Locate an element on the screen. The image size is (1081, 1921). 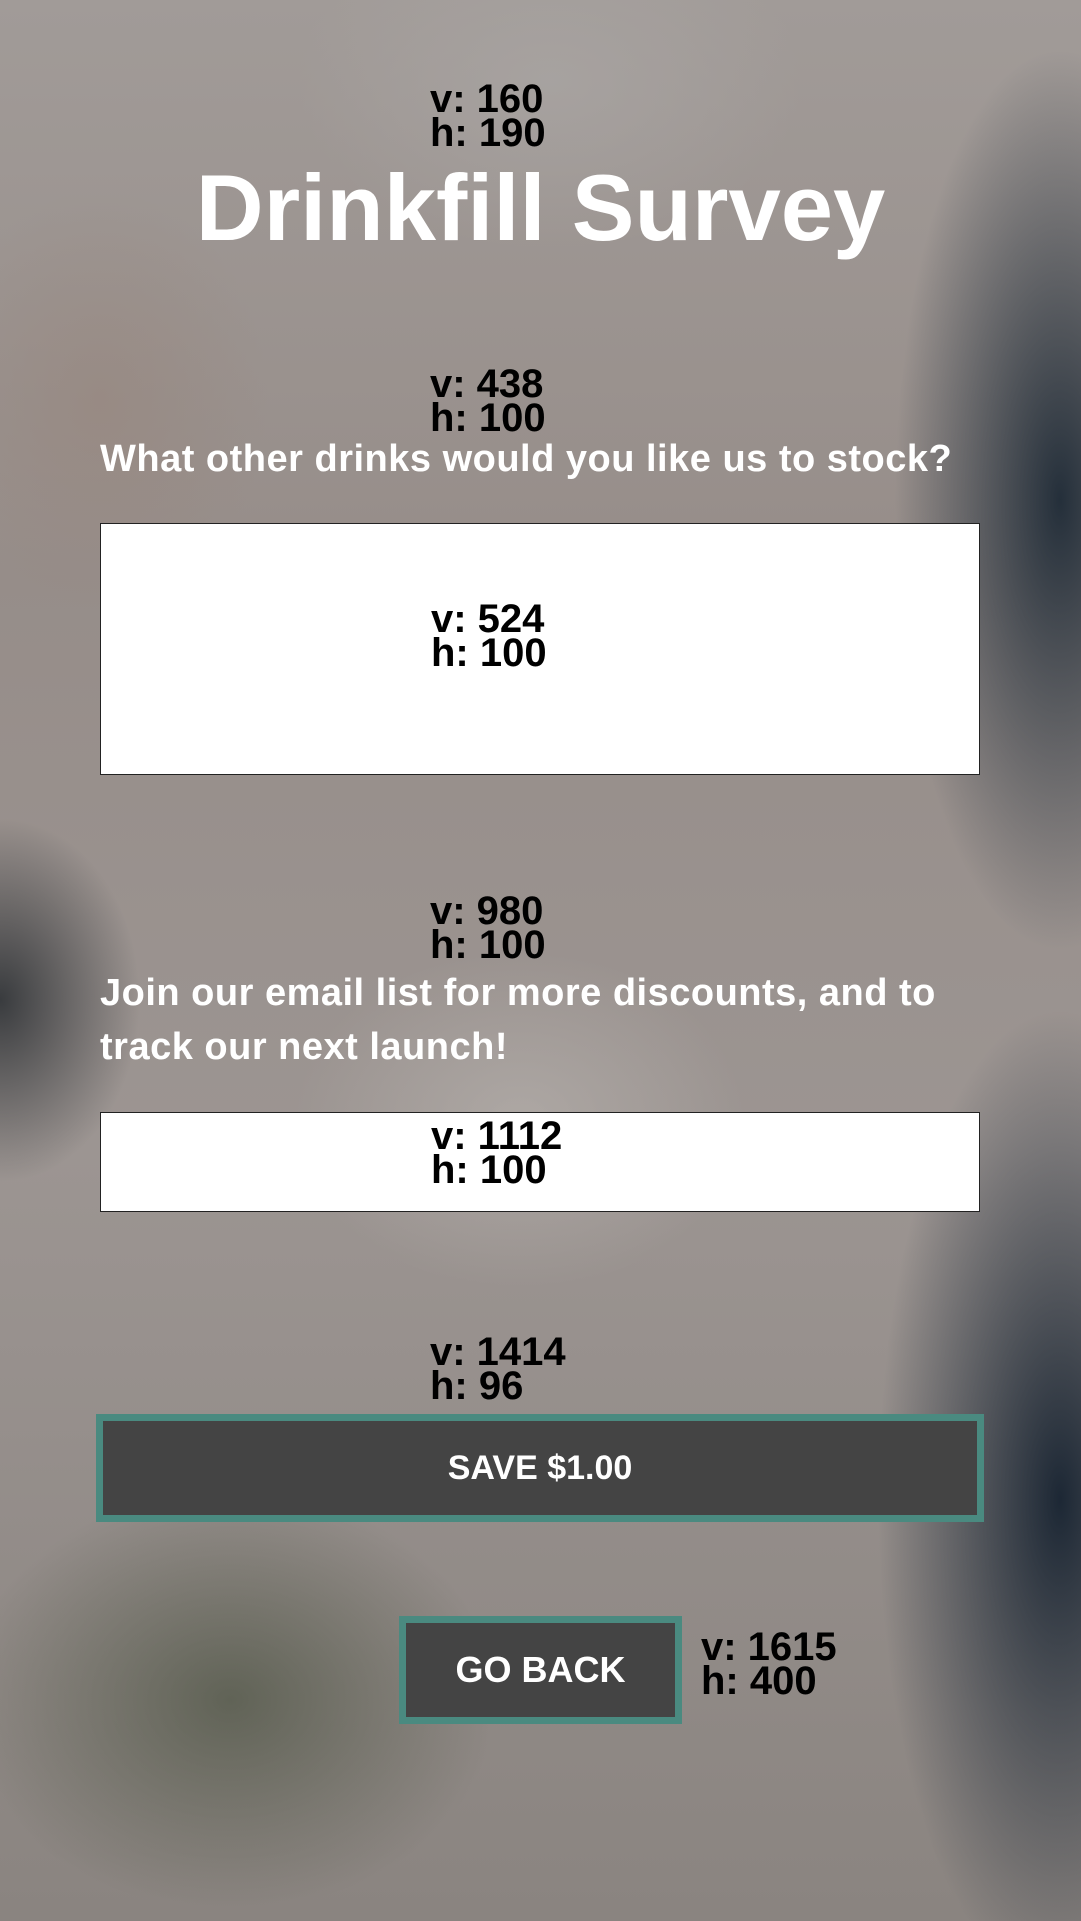
email-field-debug-readout: v: 1112 h: 100 is located at coordinates (496, 1154).